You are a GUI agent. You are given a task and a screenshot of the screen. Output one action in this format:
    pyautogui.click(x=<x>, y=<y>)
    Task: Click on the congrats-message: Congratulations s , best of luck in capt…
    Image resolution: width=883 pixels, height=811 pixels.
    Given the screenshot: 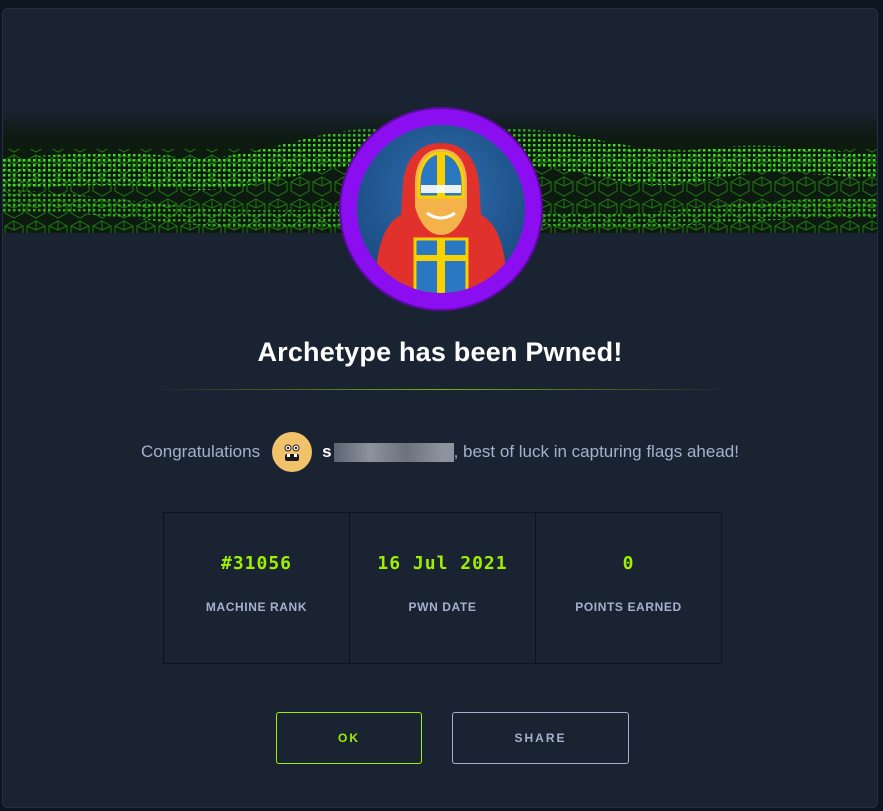 What is the action you would take?
    pyautogui.click(x=440, y=452)
    